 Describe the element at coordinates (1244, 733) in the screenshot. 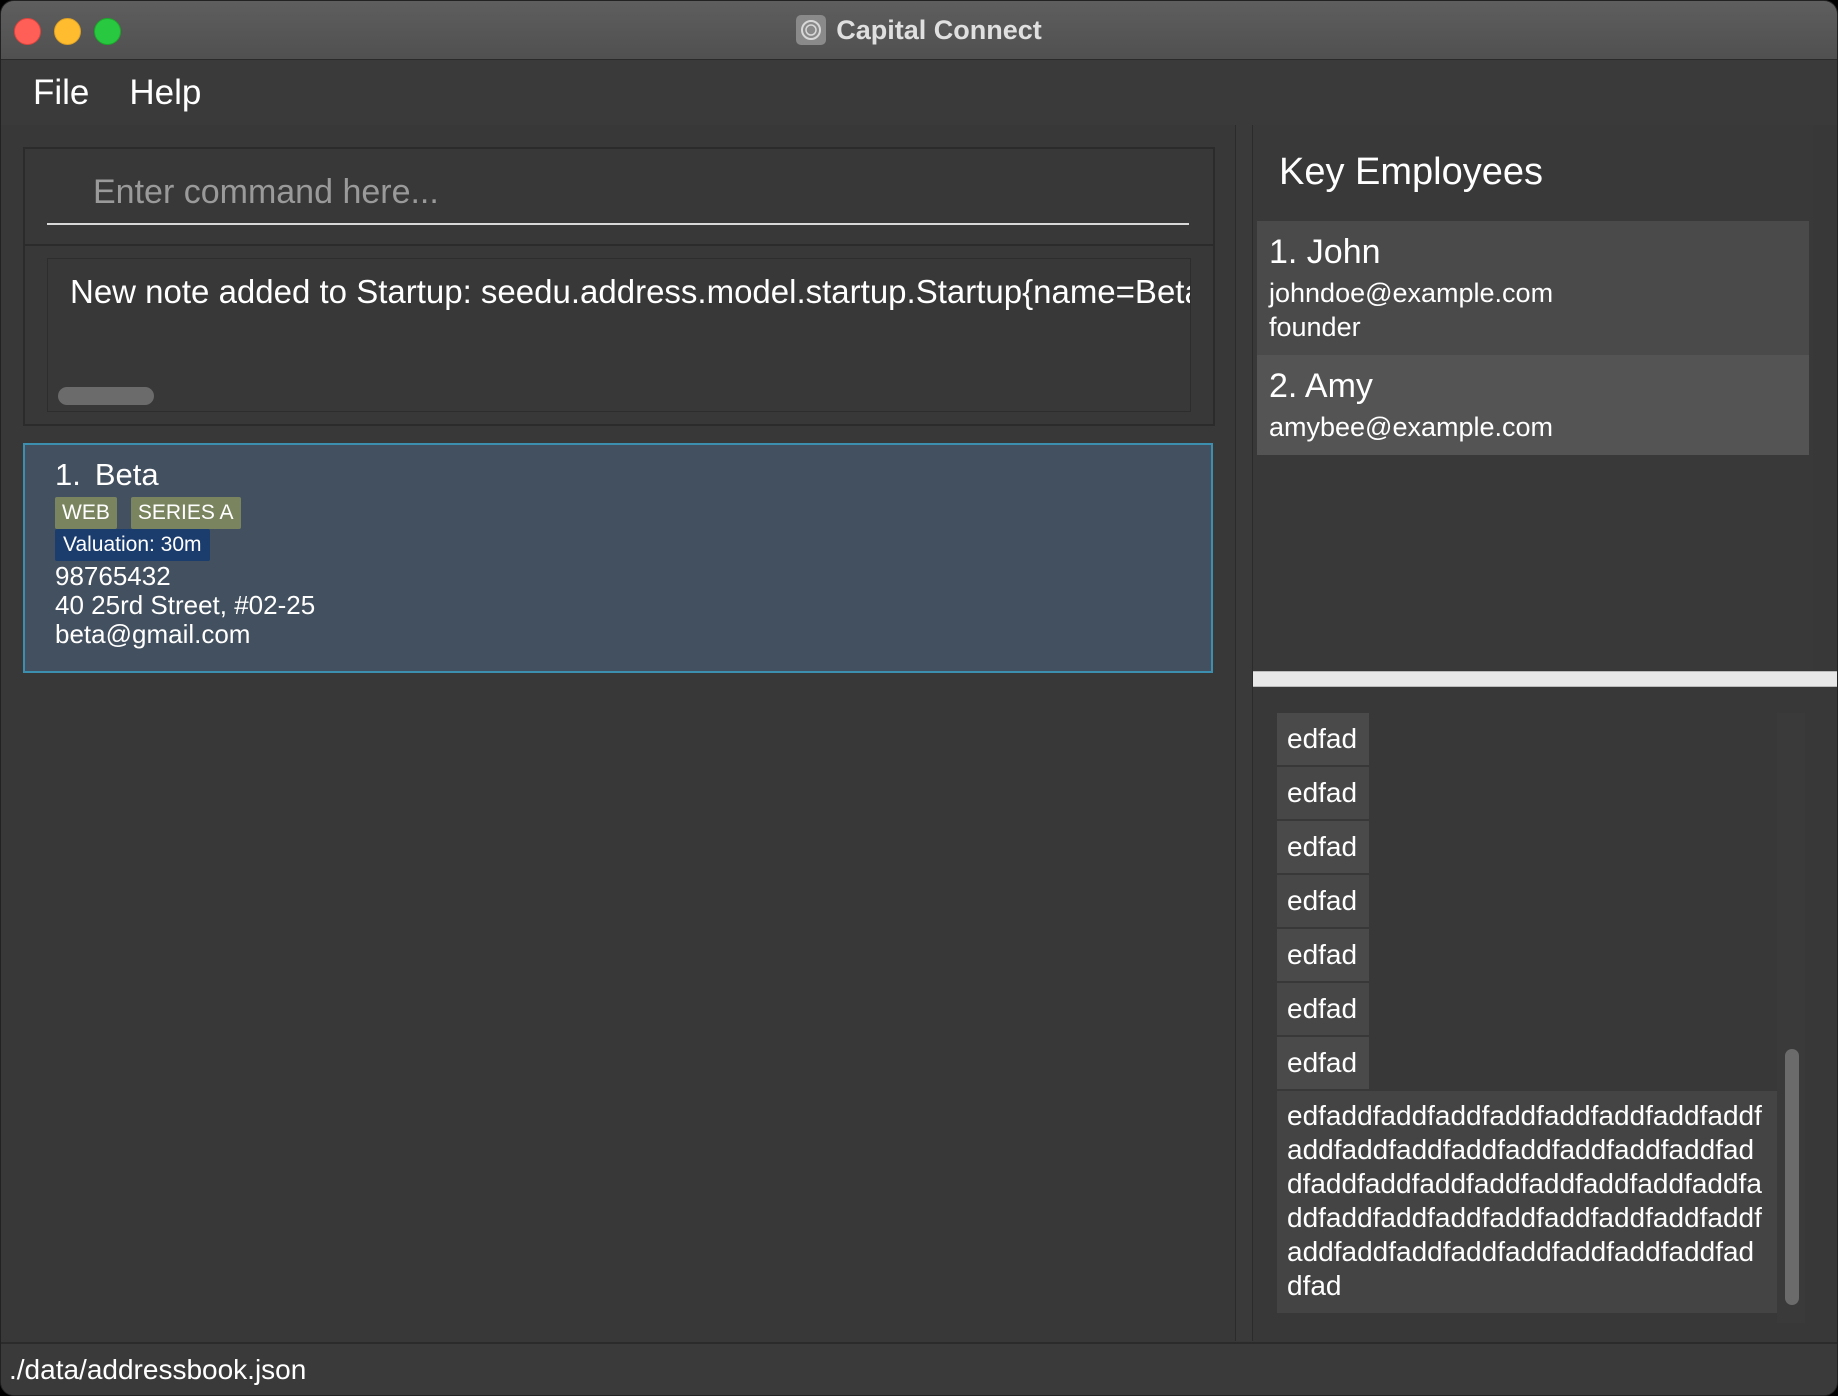

I see `vertical-splitter` at that location.